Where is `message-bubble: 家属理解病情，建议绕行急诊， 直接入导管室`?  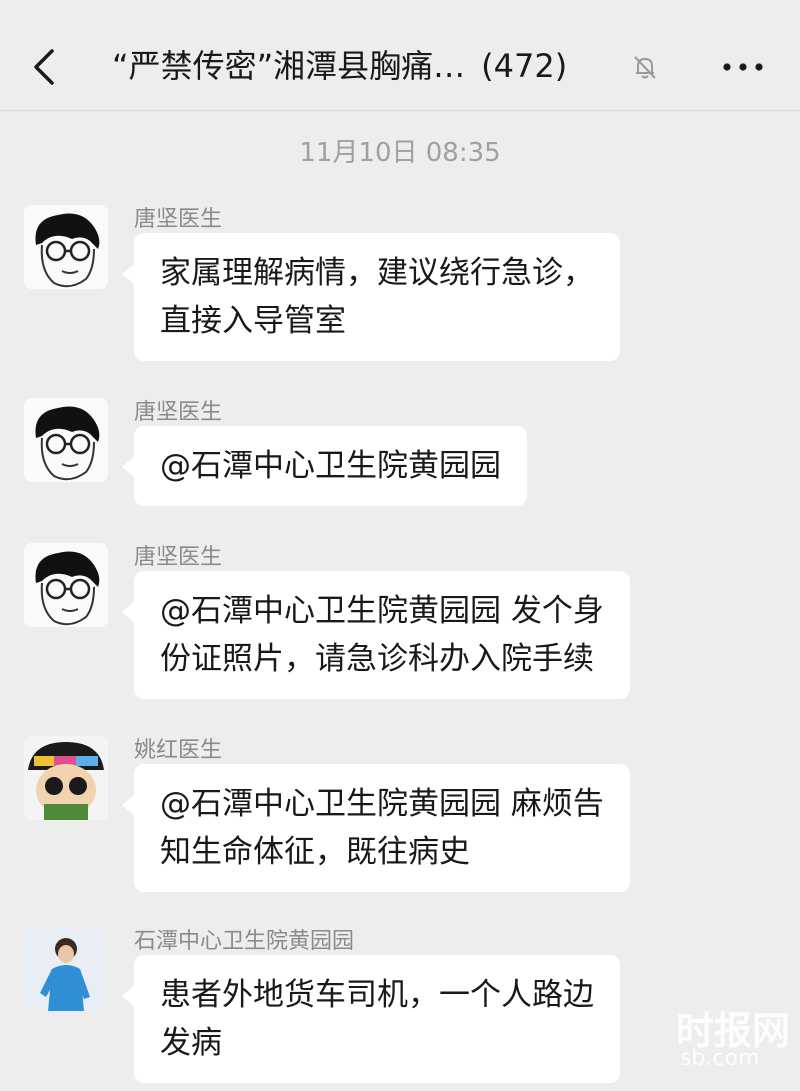 message-bubble: 家属理解病情，建议绕行急诊， 直接入导管室 is located at coordinates (371, 297).